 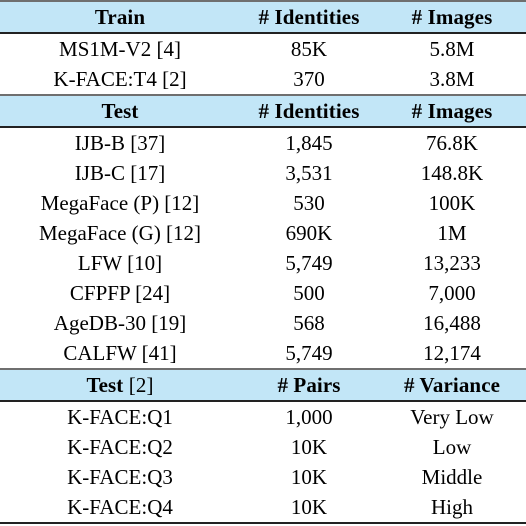 I want to click on table-row: MS1M-V2 [4] 85K 5.8M, so click(x=263, y=48).